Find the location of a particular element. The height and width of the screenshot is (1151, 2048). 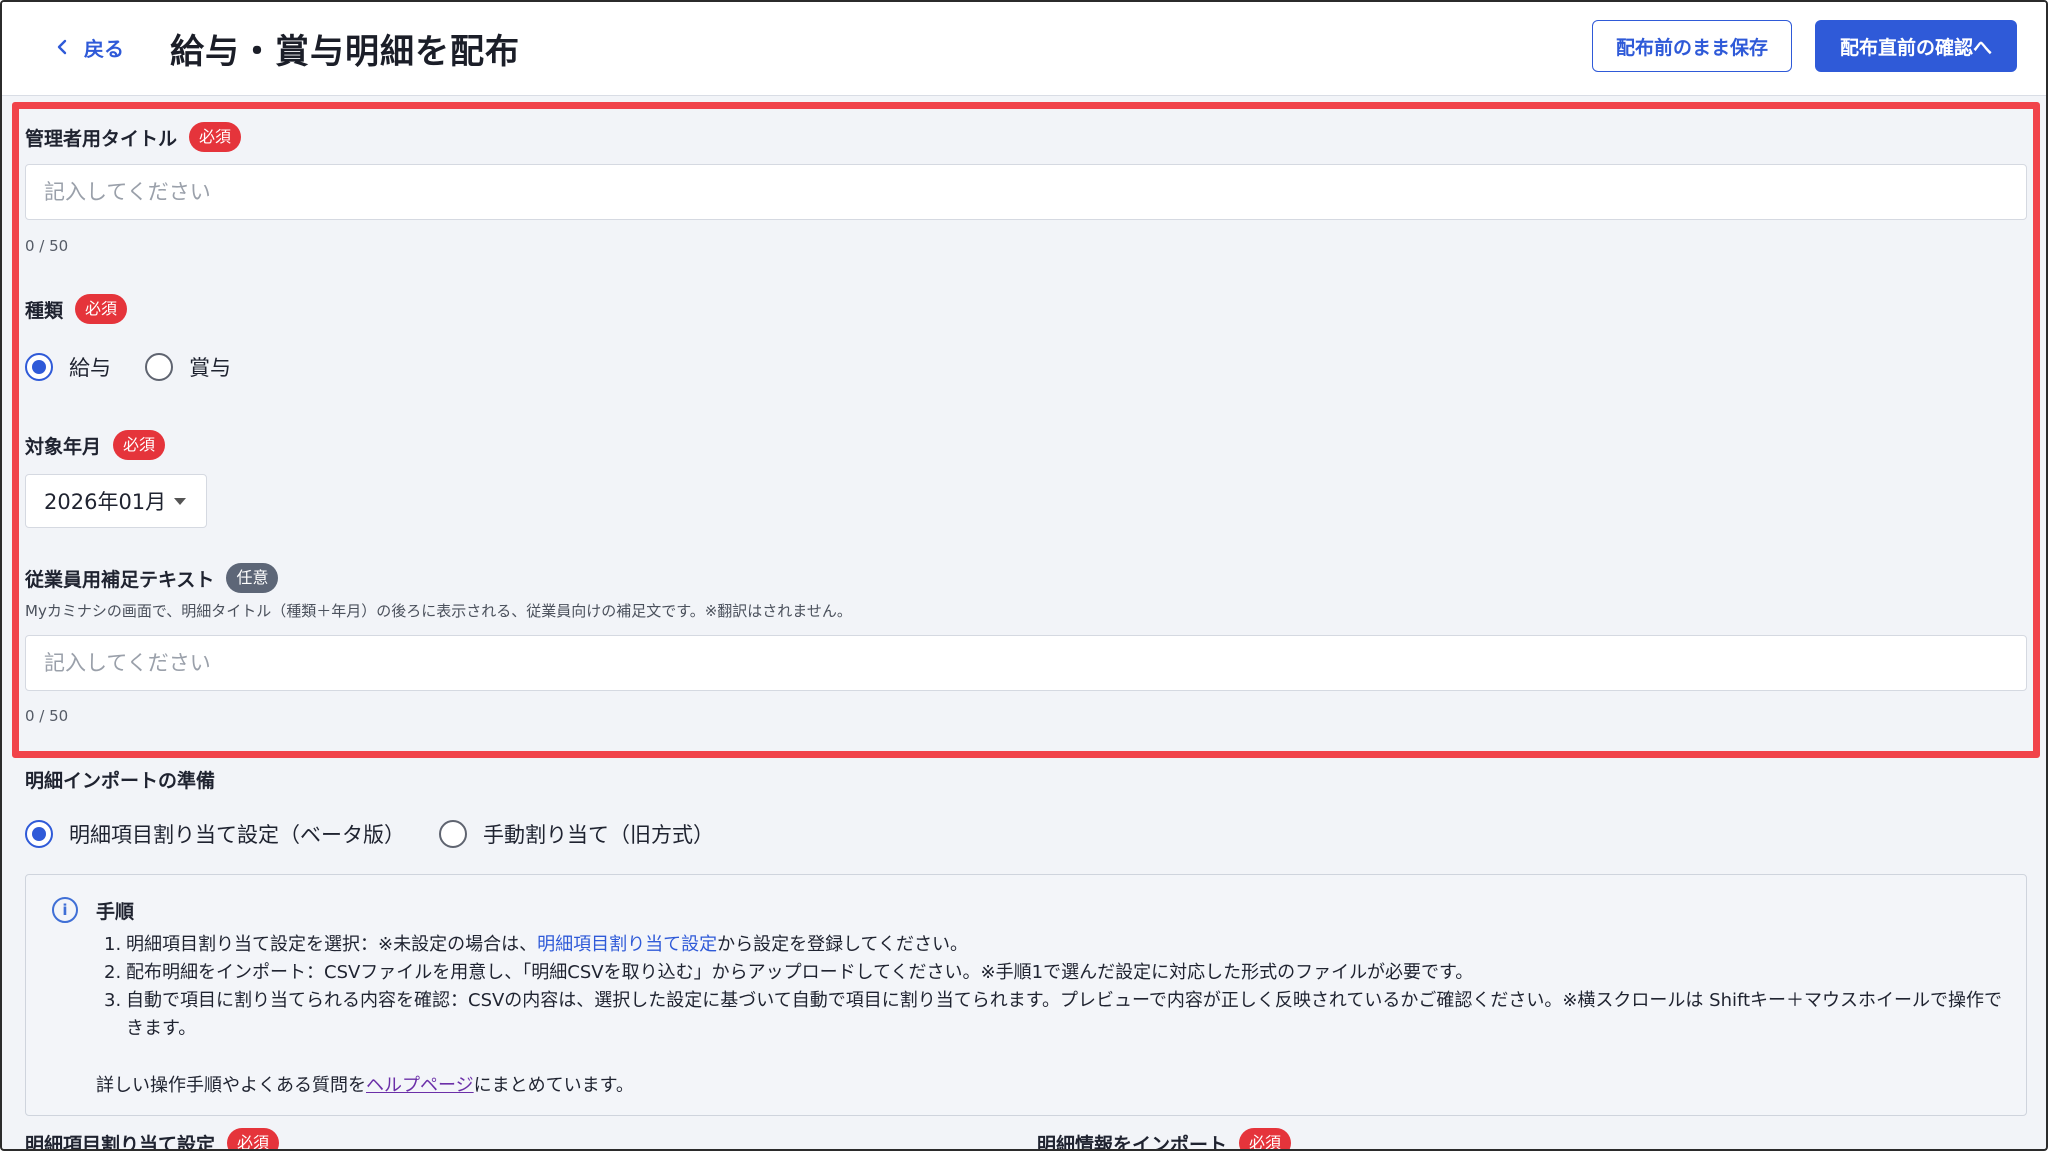

import-info-label: 明細情報をインポート is located at coordinates (1132, 1142).